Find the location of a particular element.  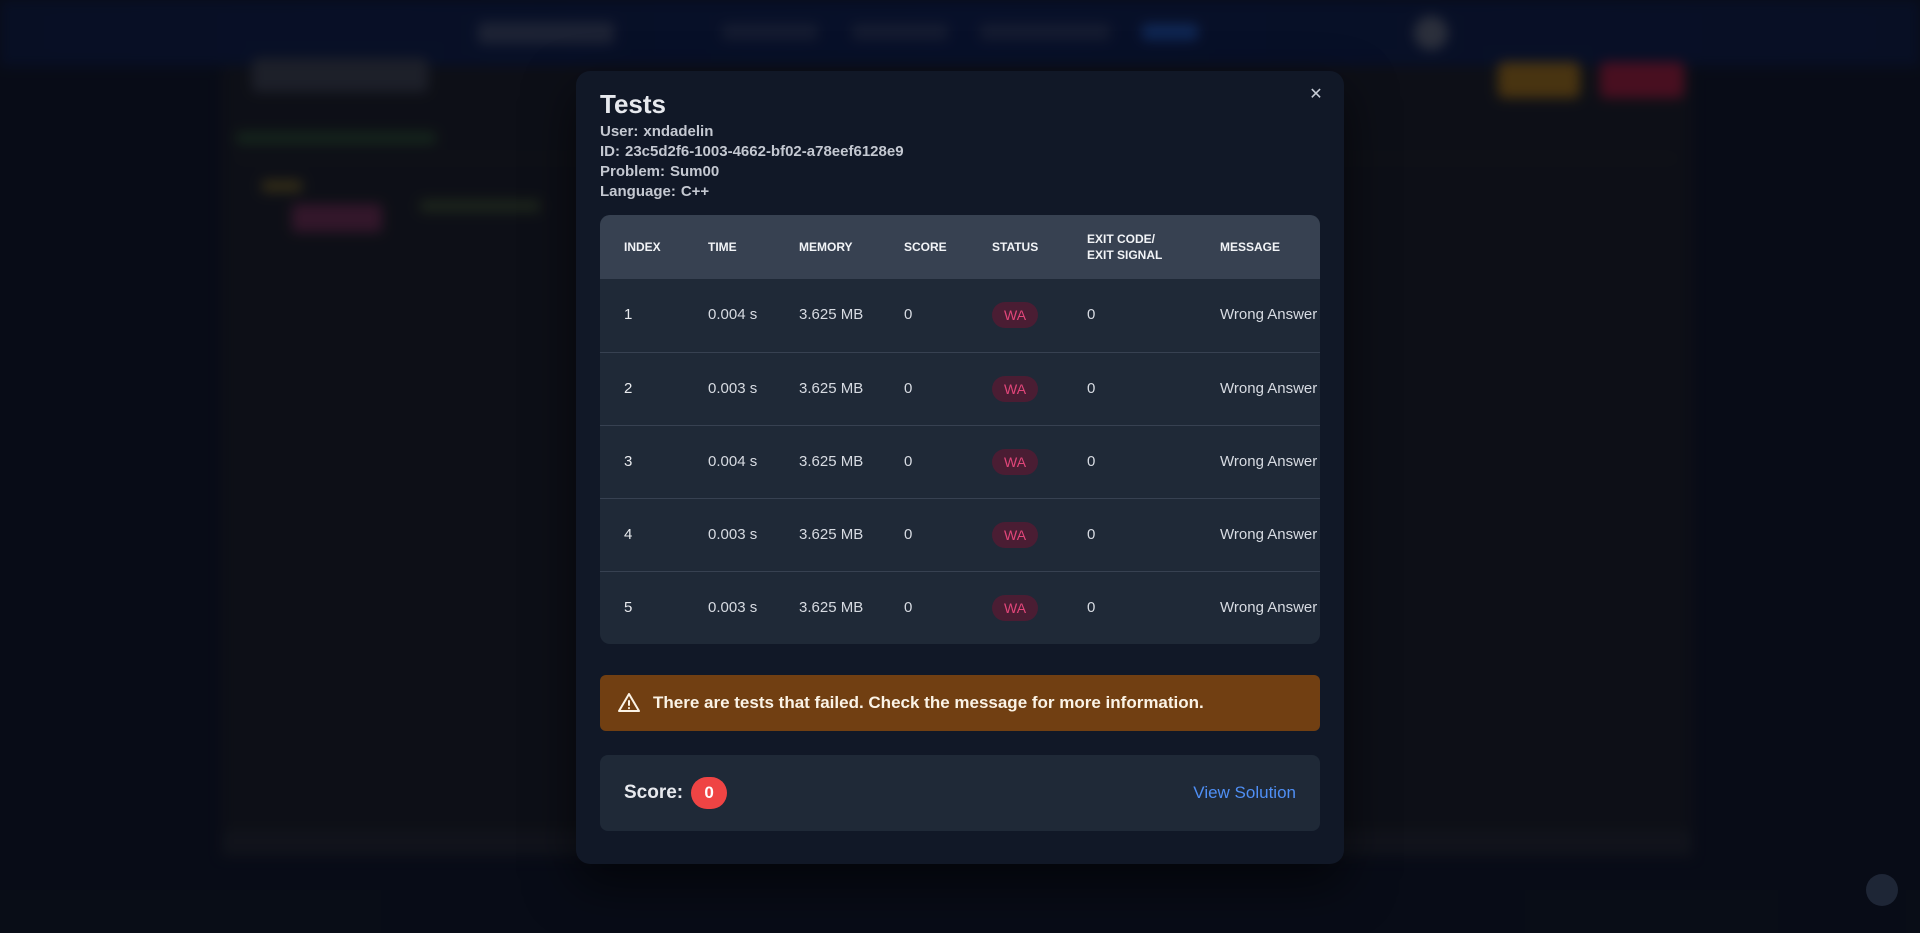

meta-value: C++ is located at coordinates (695, 191).